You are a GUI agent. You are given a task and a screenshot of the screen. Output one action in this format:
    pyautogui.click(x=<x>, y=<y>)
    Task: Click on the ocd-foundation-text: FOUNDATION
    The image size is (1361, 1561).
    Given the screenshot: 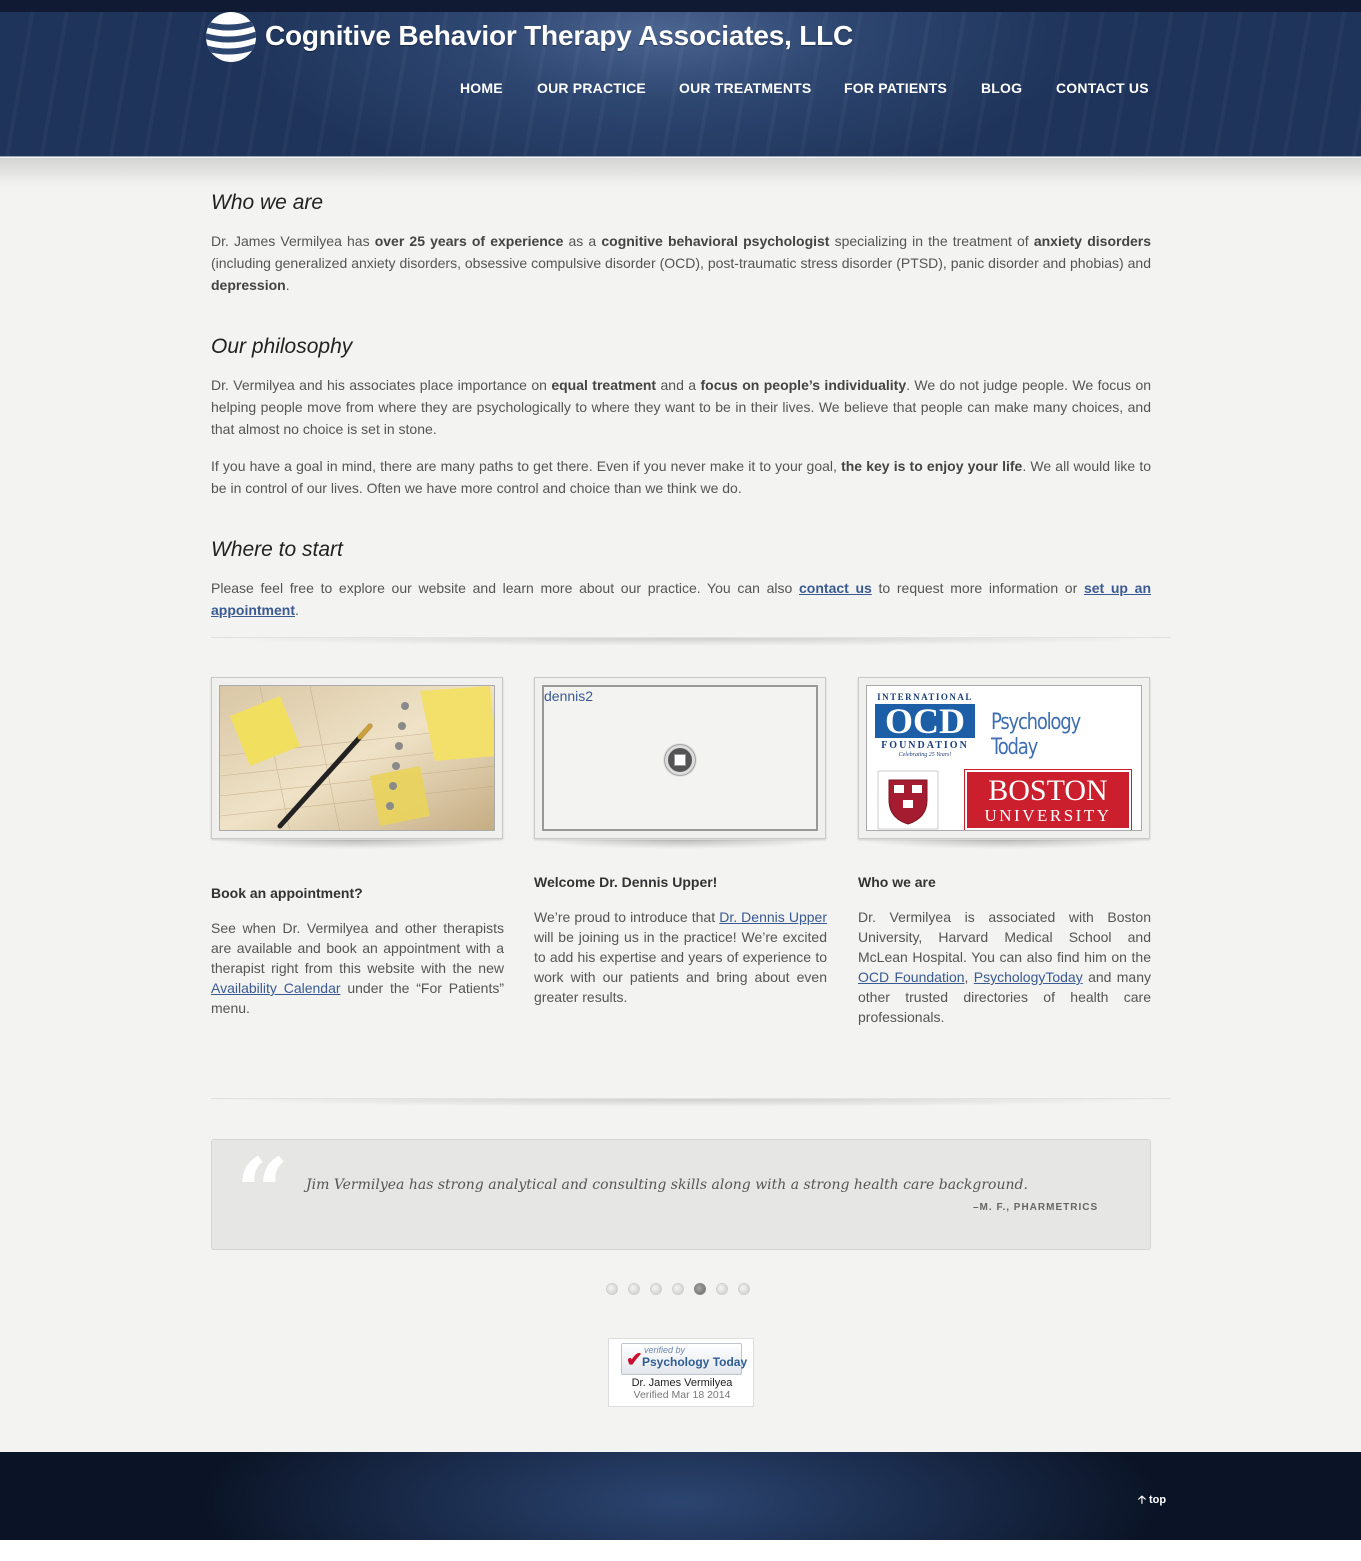 What is the action you would take?
    pyautogui.click(x=925, y=745)
    